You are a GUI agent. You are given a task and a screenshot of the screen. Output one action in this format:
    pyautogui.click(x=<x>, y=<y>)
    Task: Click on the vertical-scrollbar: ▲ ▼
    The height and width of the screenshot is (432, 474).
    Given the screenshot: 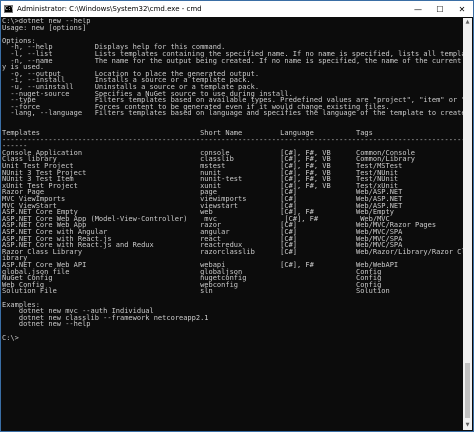 What is the action you would take?
    pyautogui.click(x=467, y=224)
    